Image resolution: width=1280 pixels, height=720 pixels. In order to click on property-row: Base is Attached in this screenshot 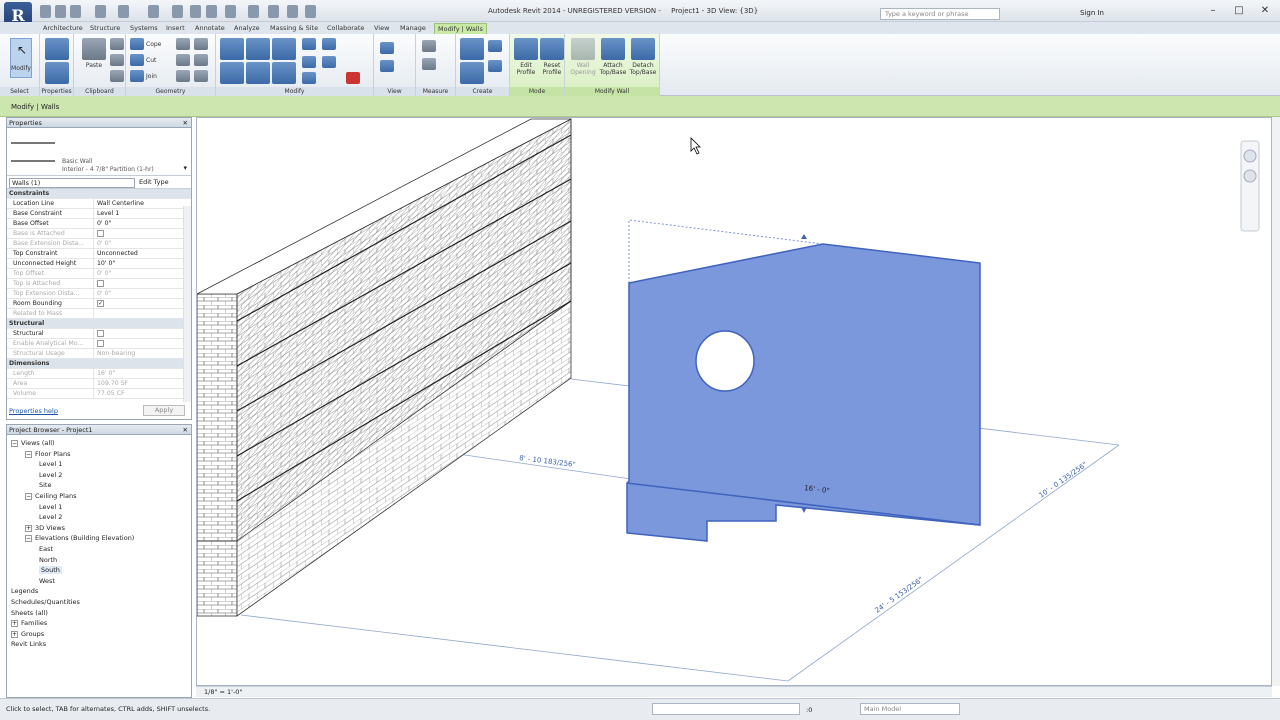, I will do `click(99, 234)`.